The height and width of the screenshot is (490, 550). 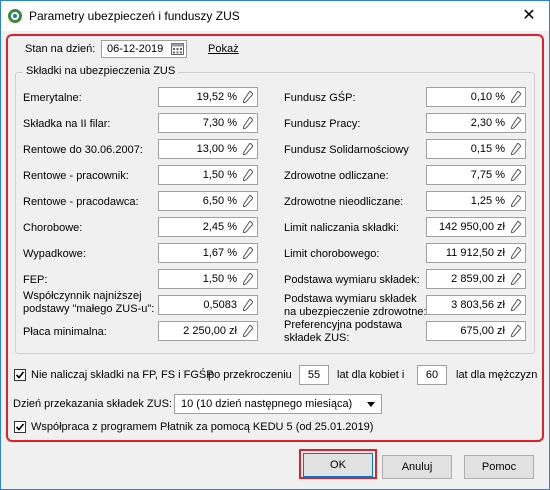 I want to click on value-podstawa-zdrowotne: 3 803,56 zł, so click(x=478, y=305).